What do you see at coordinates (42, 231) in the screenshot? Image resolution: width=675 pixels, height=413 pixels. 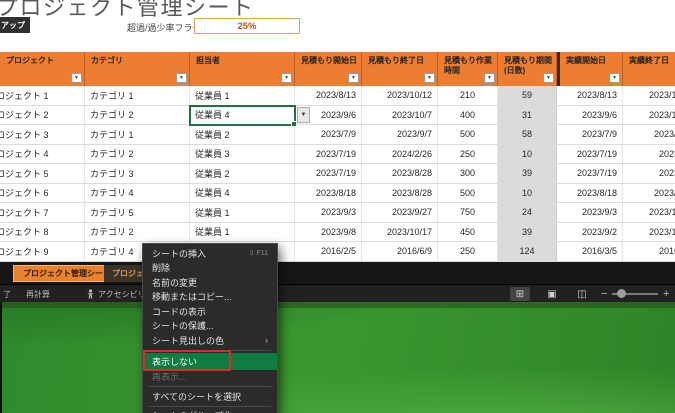 I see `table-cell: プロジェクト 8` at bounding box center [42, 231].